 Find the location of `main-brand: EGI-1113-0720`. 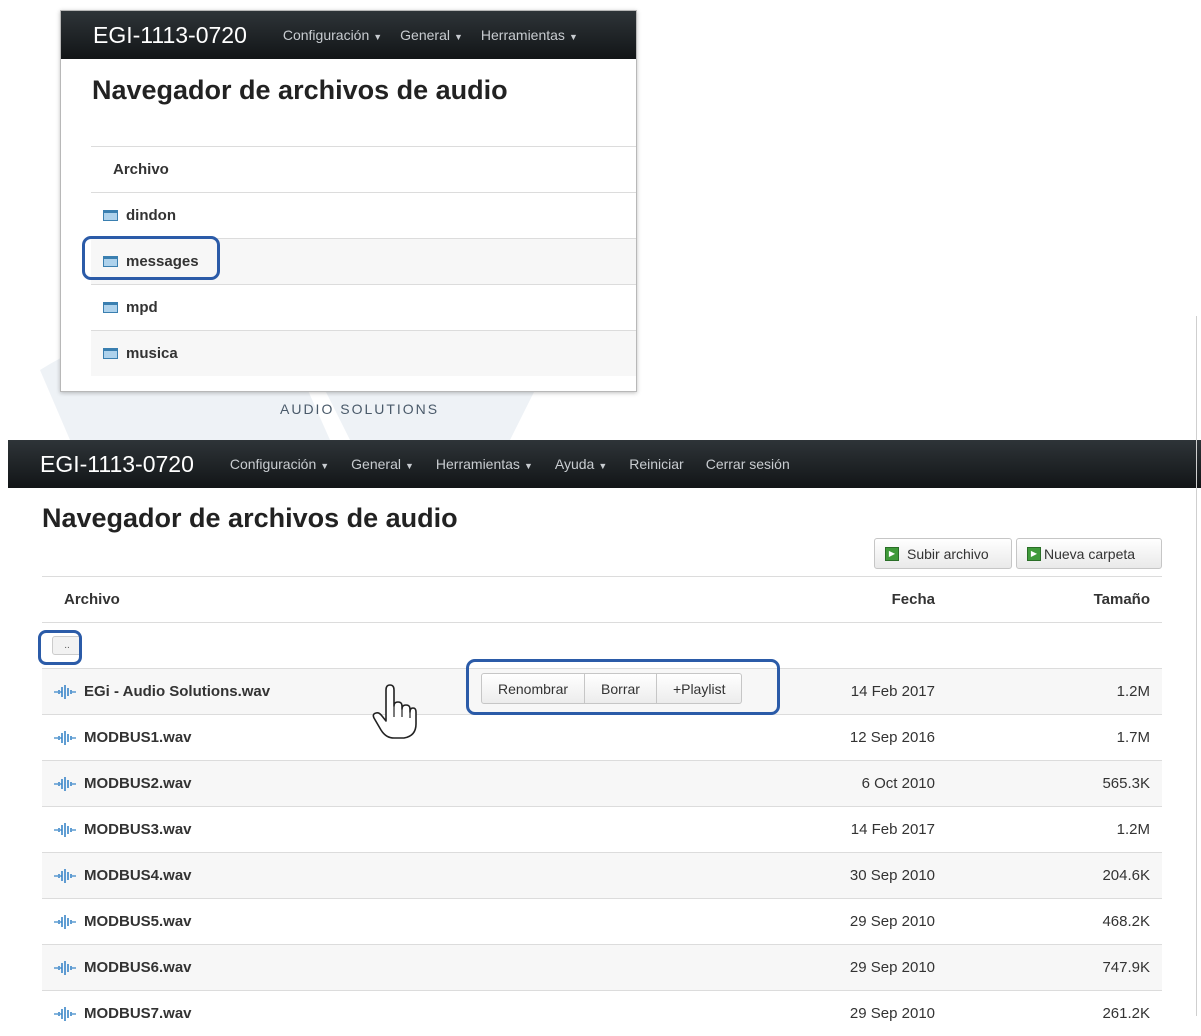

main-brand: EGI-1113-0720 is located at coordinates (117, 464).